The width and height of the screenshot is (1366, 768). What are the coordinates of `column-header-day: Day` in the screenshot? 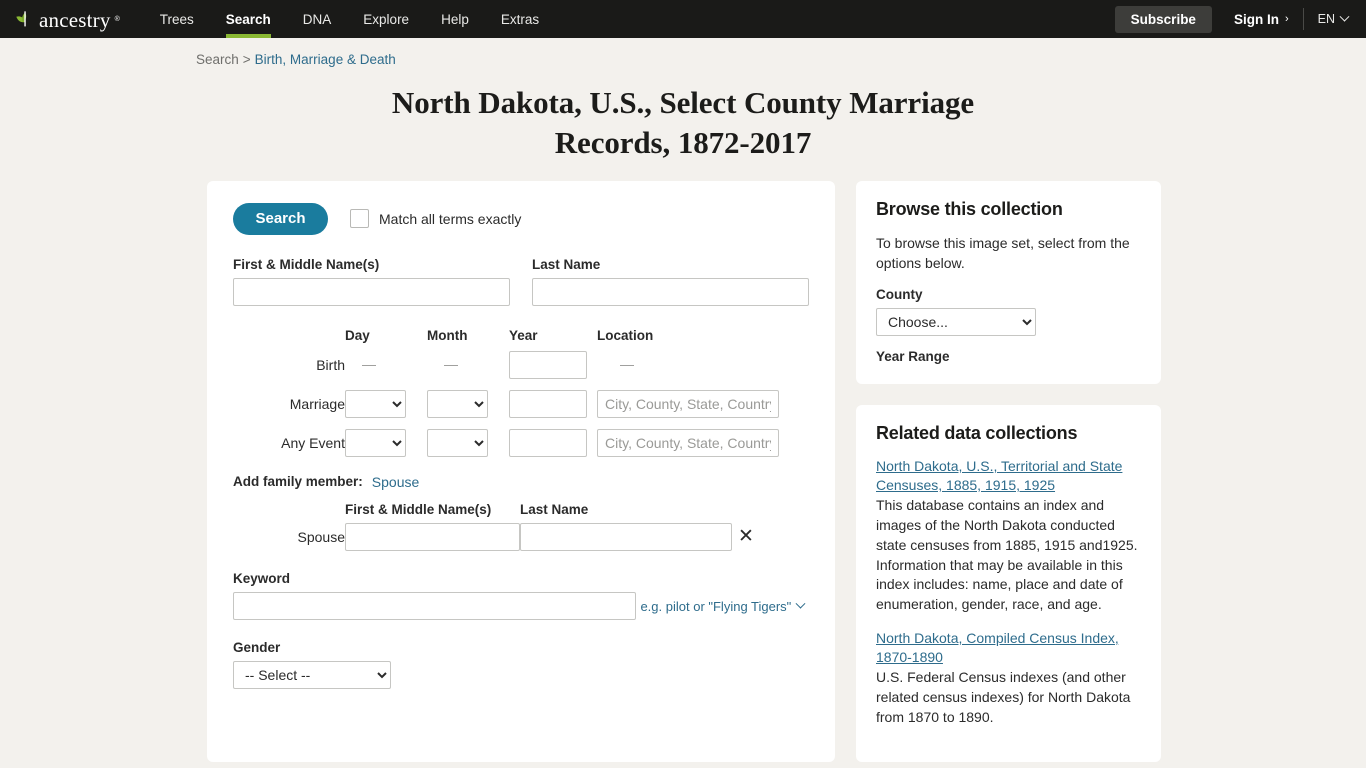 It's located at (357, 335).